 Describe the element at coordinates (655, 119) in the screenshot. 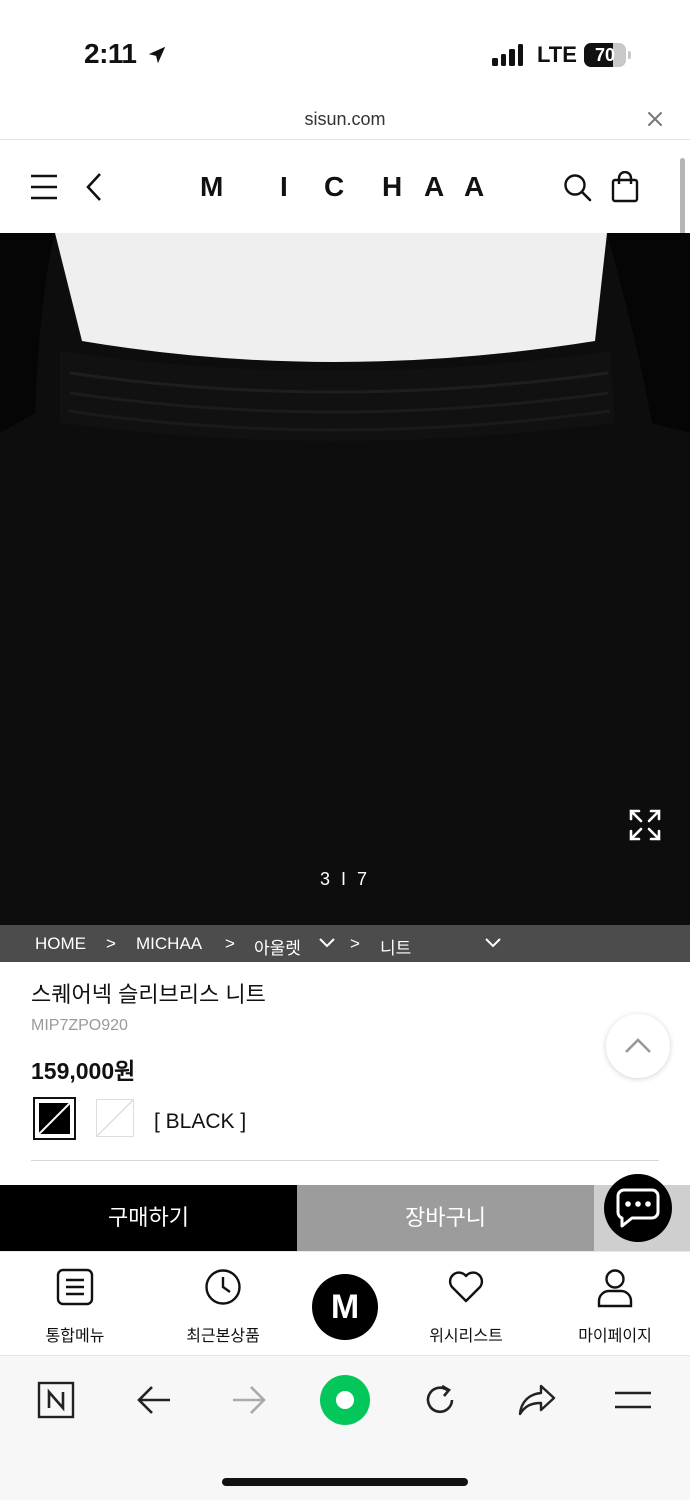

I see `close-icon` at that location.